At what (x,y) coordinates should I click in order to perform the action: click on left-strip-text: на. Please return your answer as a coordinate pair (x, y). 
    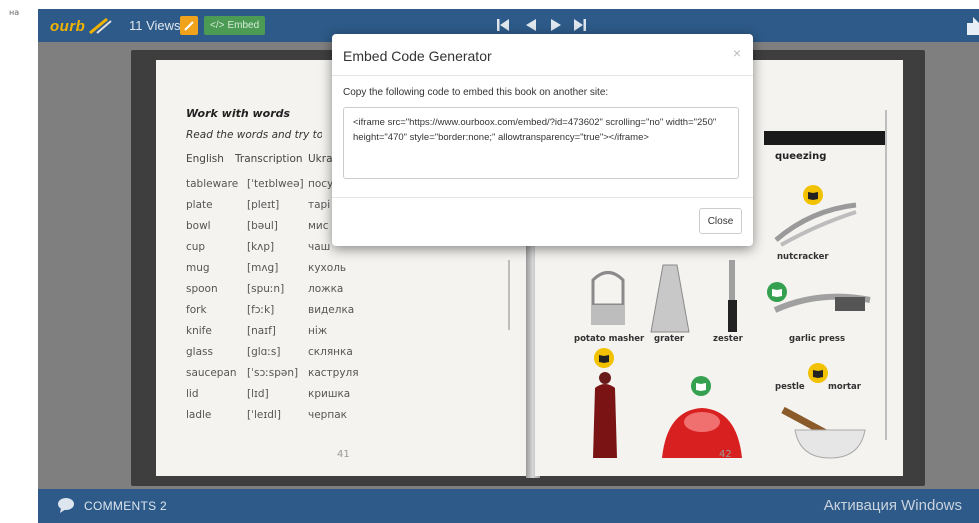
    Looking at the image, I should click on (14, 12).